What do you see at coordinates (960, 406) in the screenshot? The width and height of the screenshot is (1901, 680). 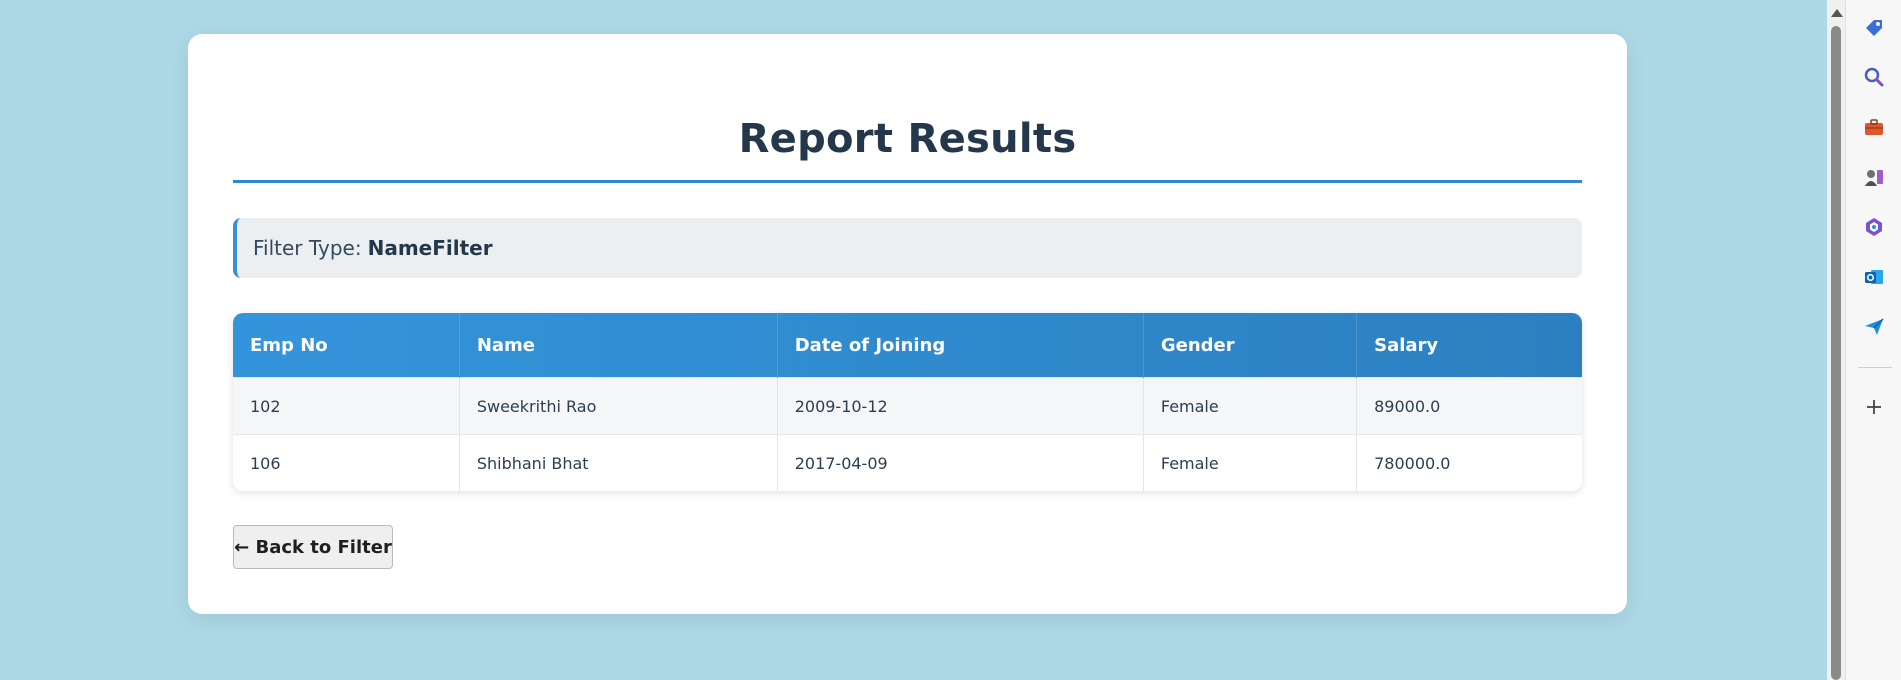 I see `cell-date-of-joining: 2009-10-12` at bounding box center [960, 406].